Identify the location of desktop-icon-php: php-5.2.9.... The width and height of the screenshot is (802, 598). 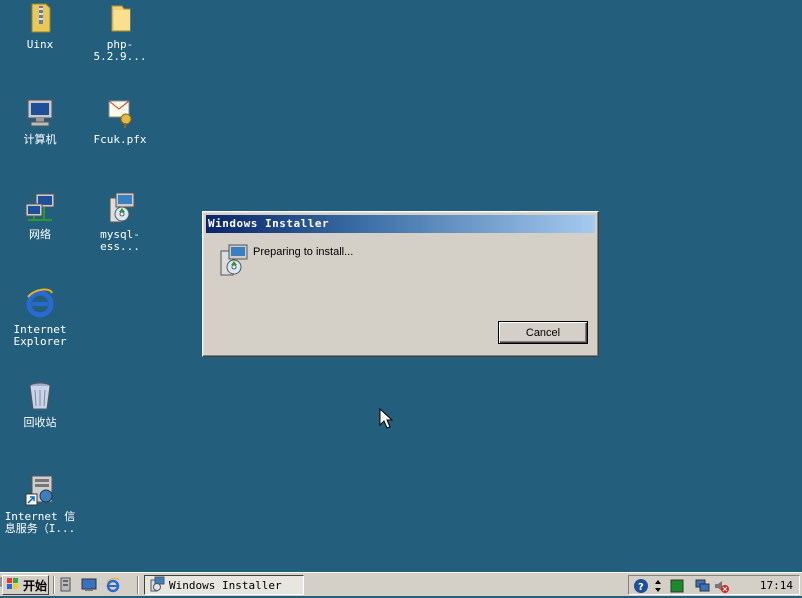
(120, 32).